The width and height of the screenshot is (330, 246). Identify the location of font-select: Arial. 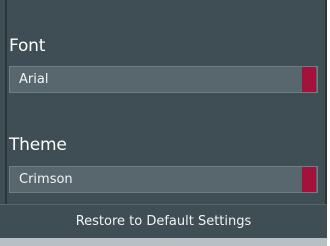
(163, 79).